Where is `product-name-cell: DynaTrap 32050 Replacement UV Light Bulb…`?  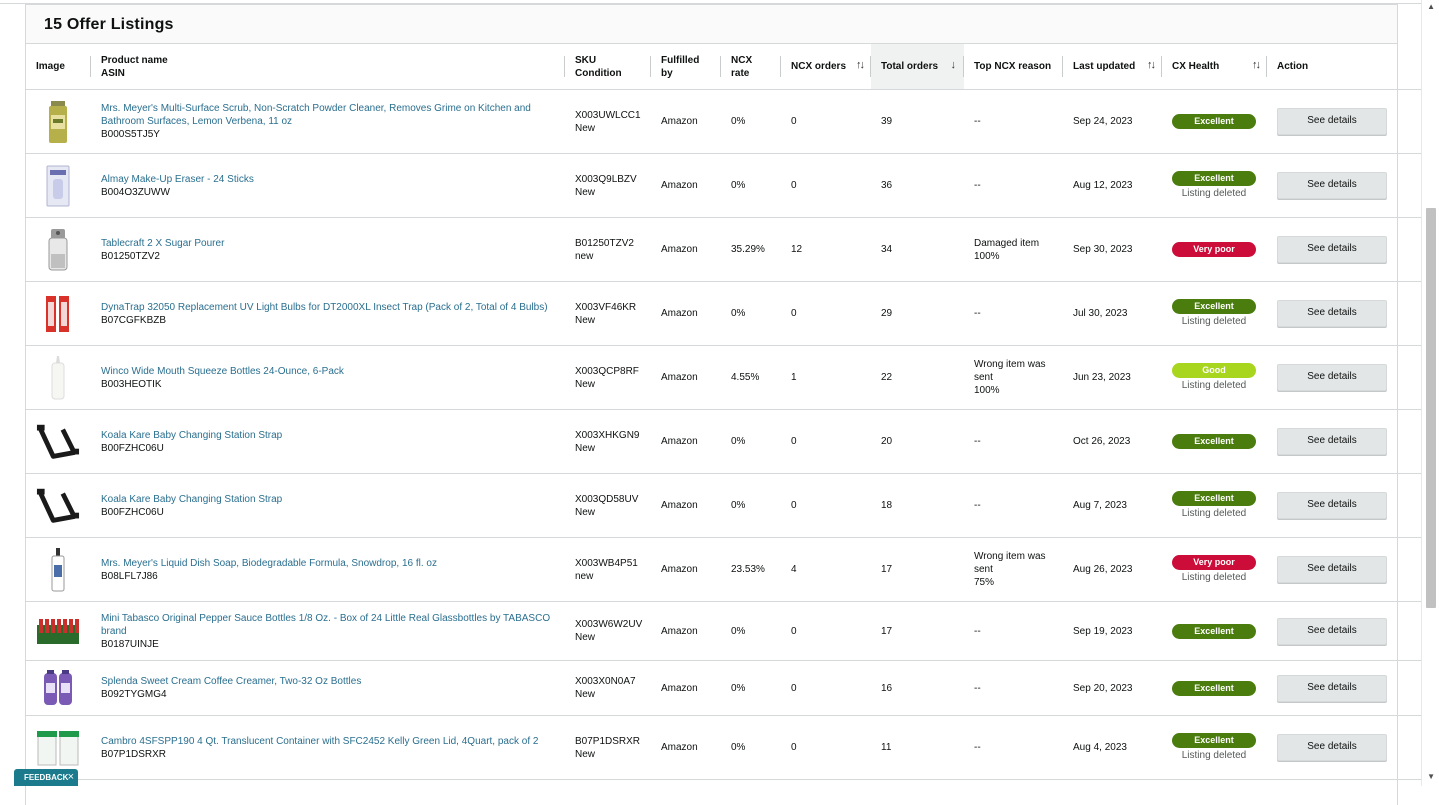
product-name-cell: DynaTrap 32050 Replacement UV Light Bulb… is located at coordinates (328, 313).